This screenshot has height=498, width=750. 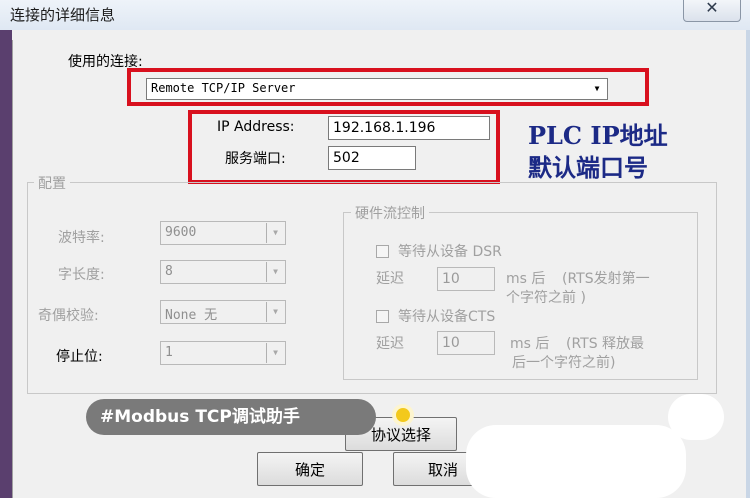 I want to click on flow-legend: 硬件流控制, so click(x=390, y=213).